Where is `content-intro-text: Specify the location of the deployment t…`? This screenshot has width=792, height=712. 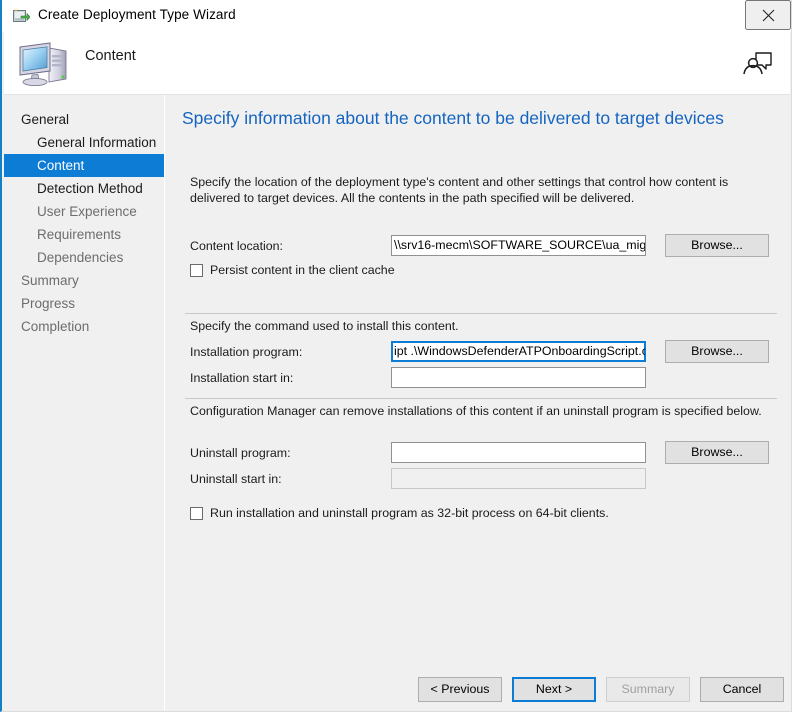
content-intro-text: Specify the location of the deployment t… is located at coordinates (459, 190).